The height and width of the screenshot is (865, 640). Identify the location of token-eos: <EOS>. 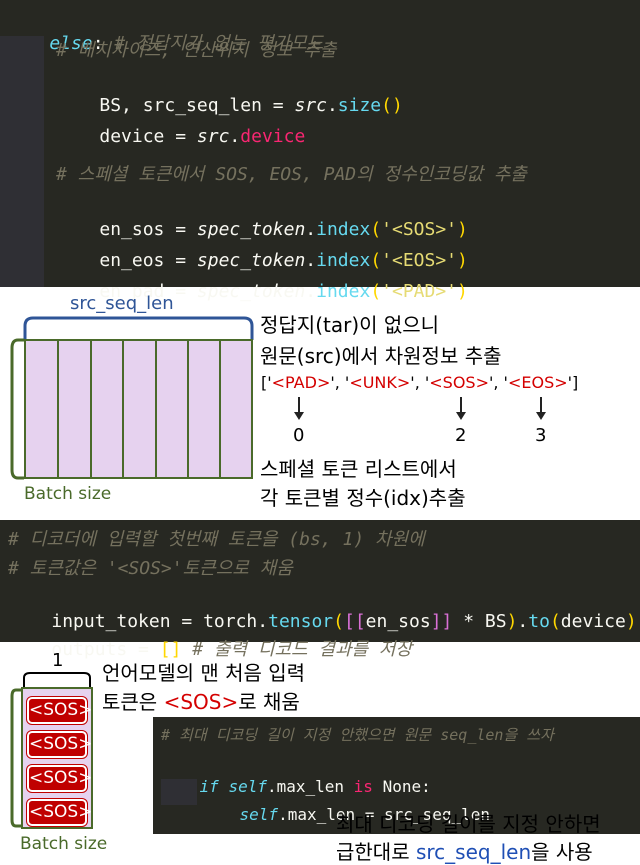
(537, 382).